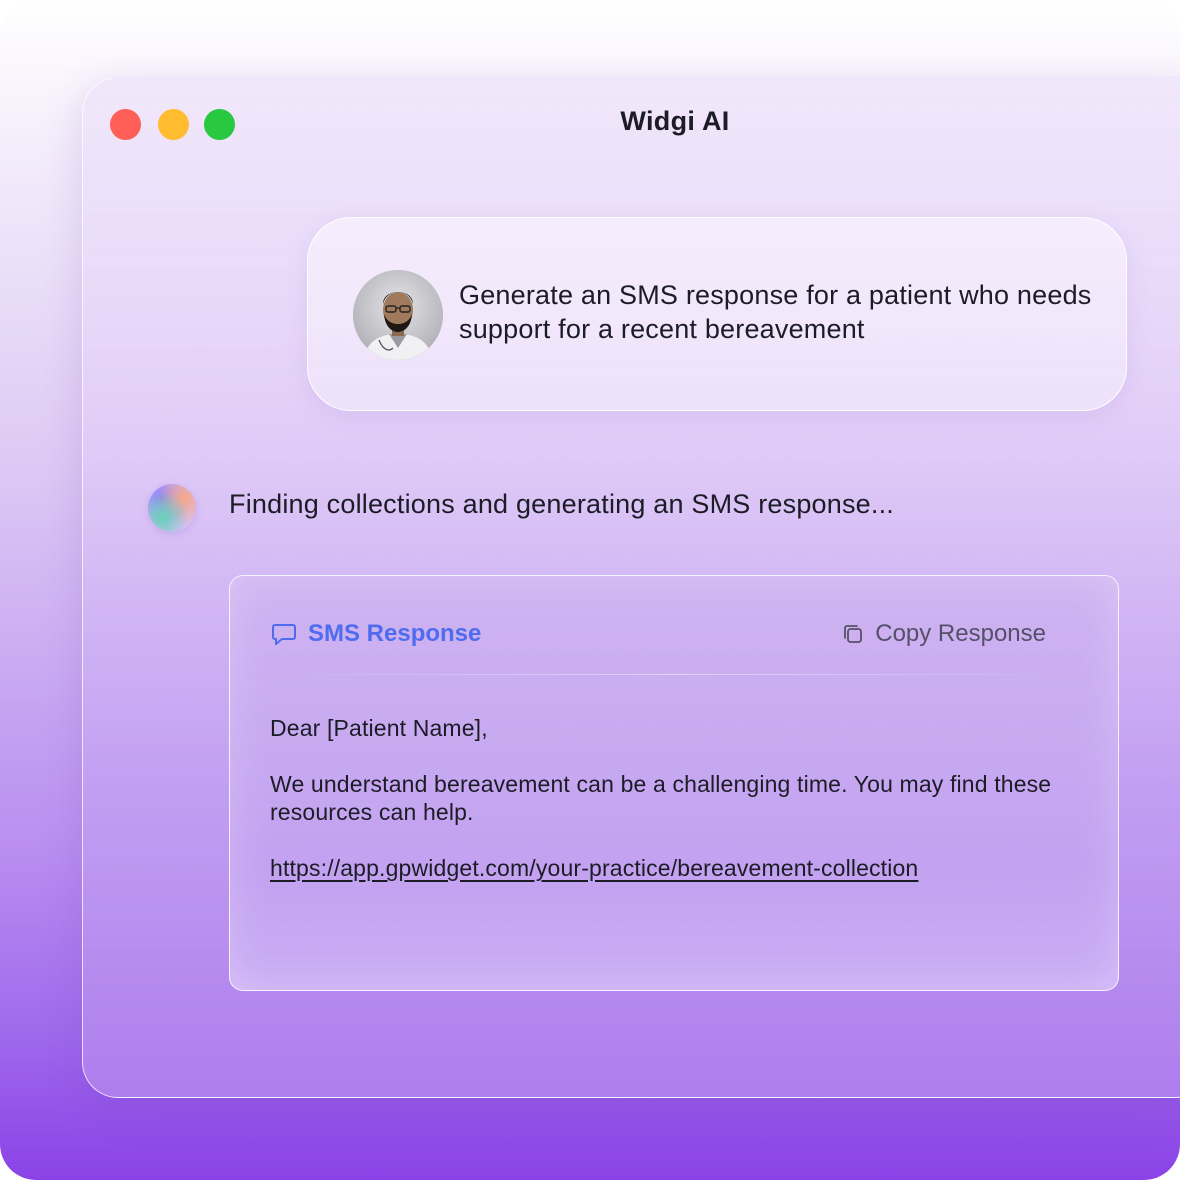 Image resolution: width=1180 pixels, height=1180 pixels. I want to click on user-avatar-photo, so click(398, 315).